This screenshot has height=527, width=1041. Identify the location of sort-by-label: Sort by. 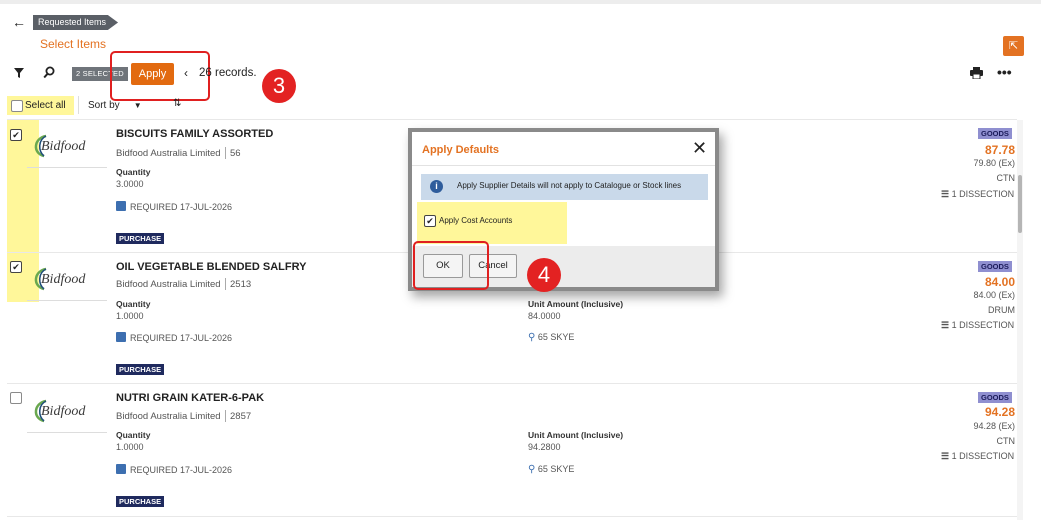
(104, 105).